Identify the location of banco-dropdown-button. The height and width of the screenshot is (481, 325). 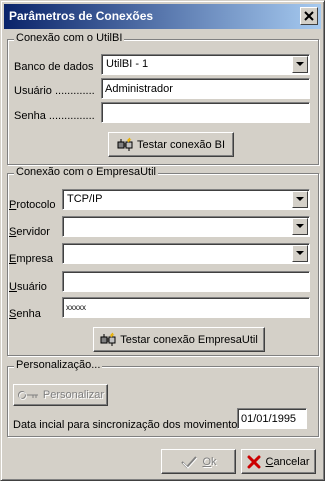
(300, 64).